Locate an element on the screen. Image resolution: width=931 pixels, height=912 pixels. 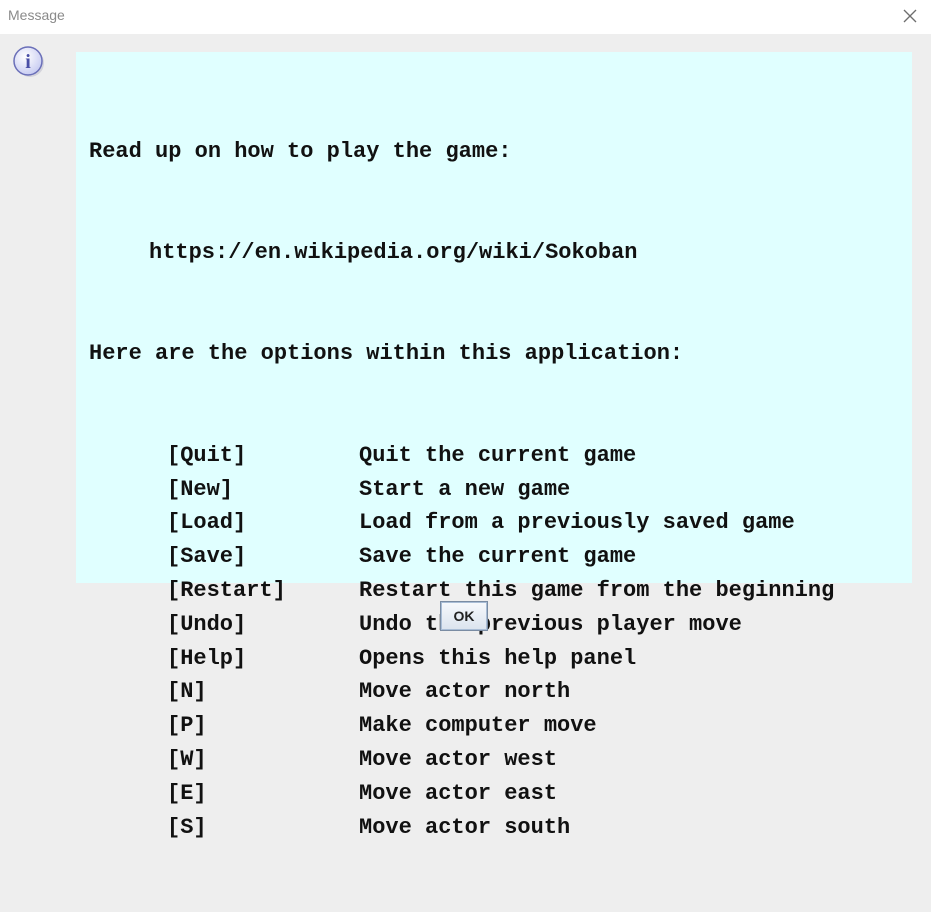
option-row: [P] Make computer move is located at coordinates (461, 726).